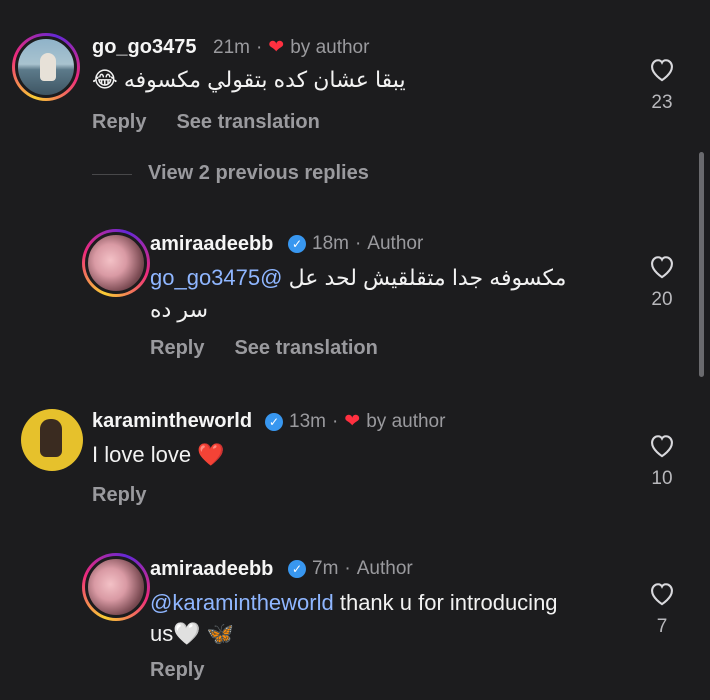  What do you see at coordinates (662, 461) in the screenshot?
I see `like-control: 10` at bounding box center [662, 461].